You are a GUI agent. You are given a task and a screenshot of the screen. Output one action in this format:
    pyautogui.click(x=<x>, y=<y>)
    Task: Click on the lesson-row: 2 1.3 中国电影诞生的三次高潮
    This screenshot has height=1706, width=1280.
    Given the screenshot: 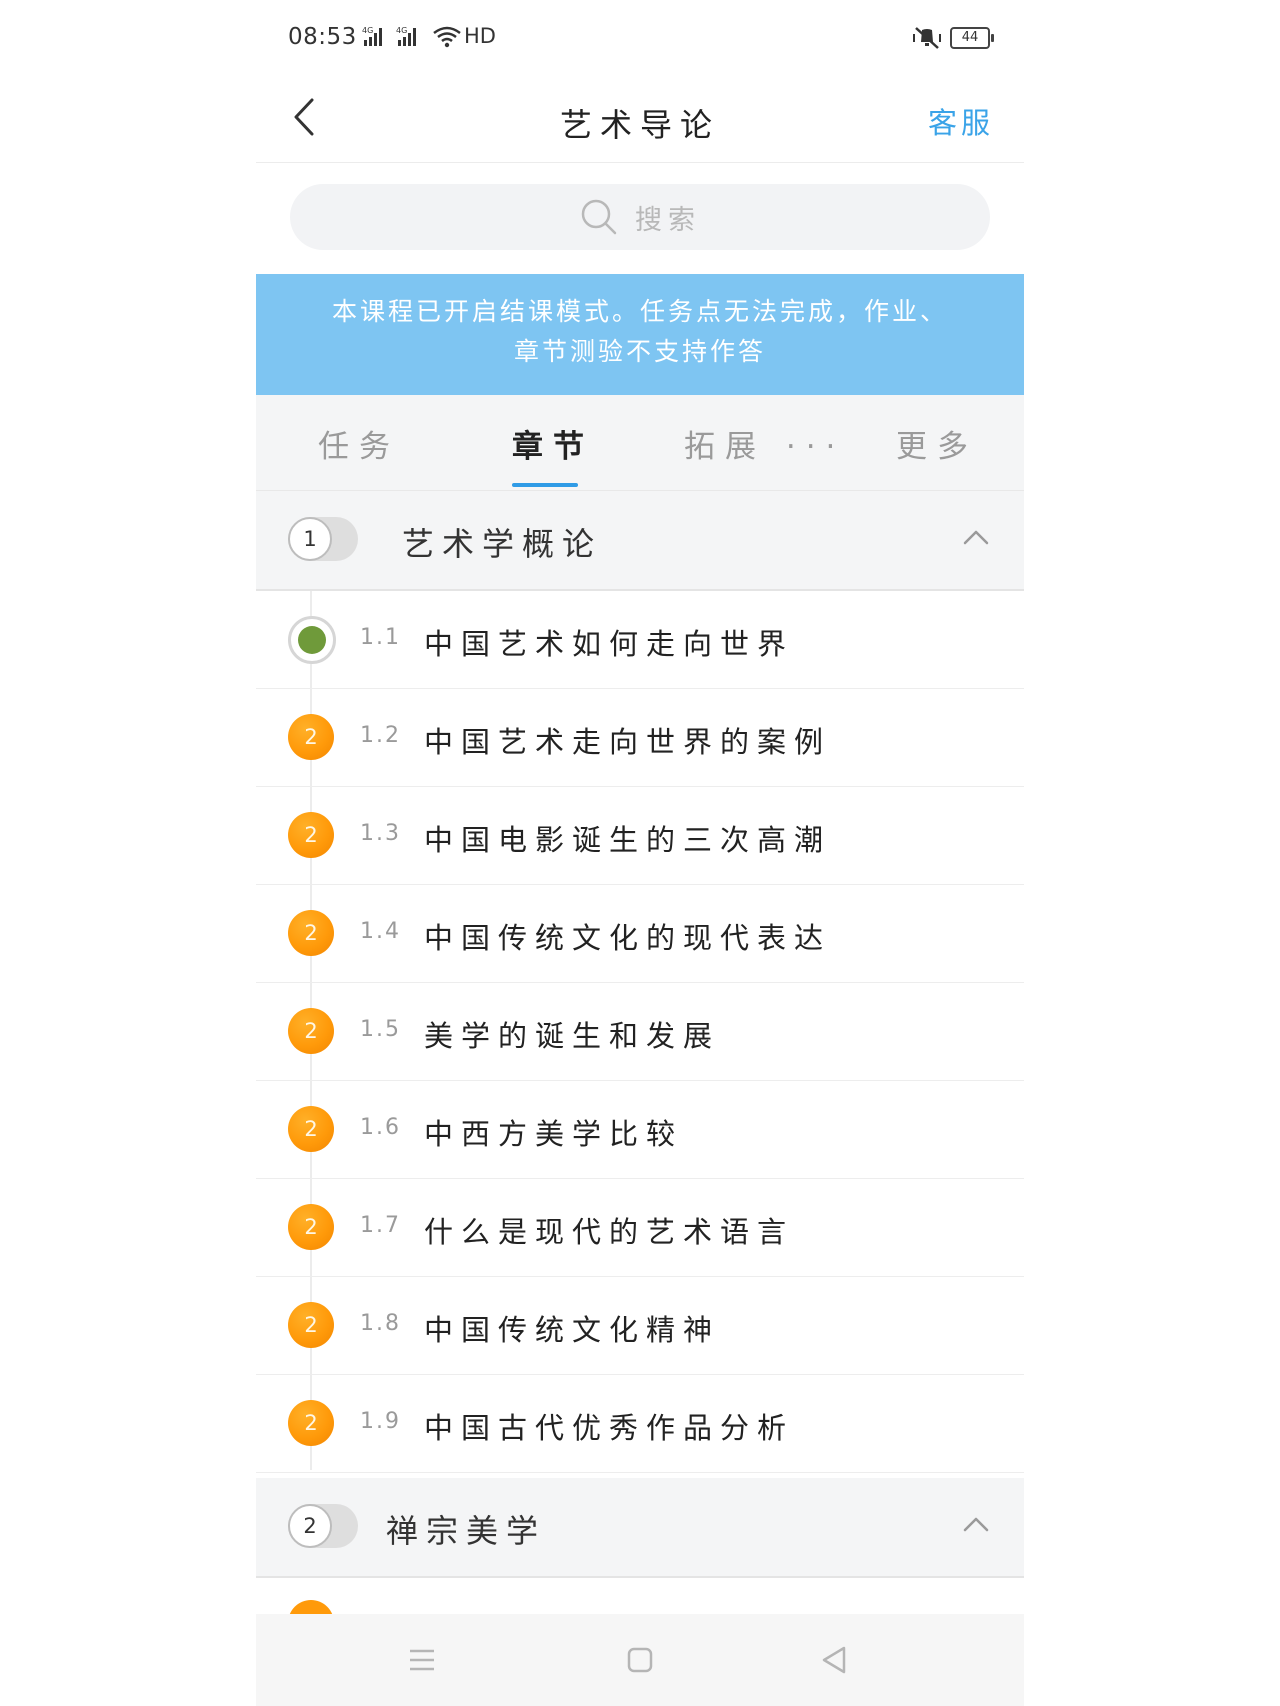 What is the action you would take?
    pyautogui.click(x=640, y=836)
    